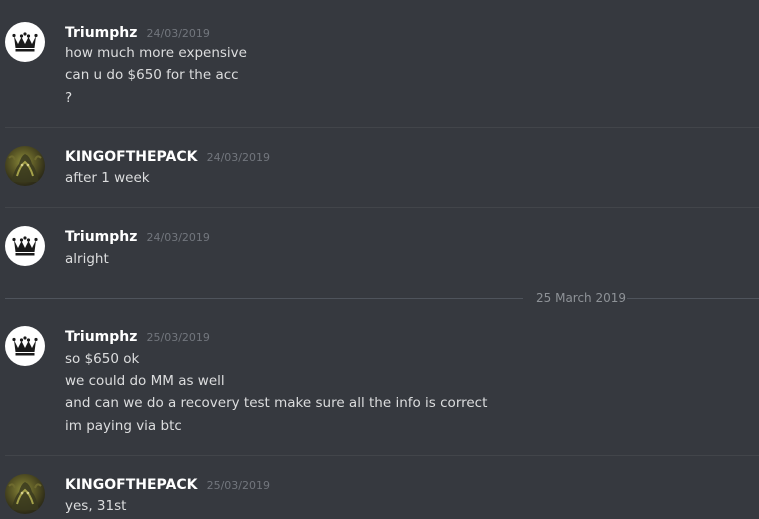  Describe the element at coordinates (87, 259) in the screenshot. I see `message-text: alright` at that location.